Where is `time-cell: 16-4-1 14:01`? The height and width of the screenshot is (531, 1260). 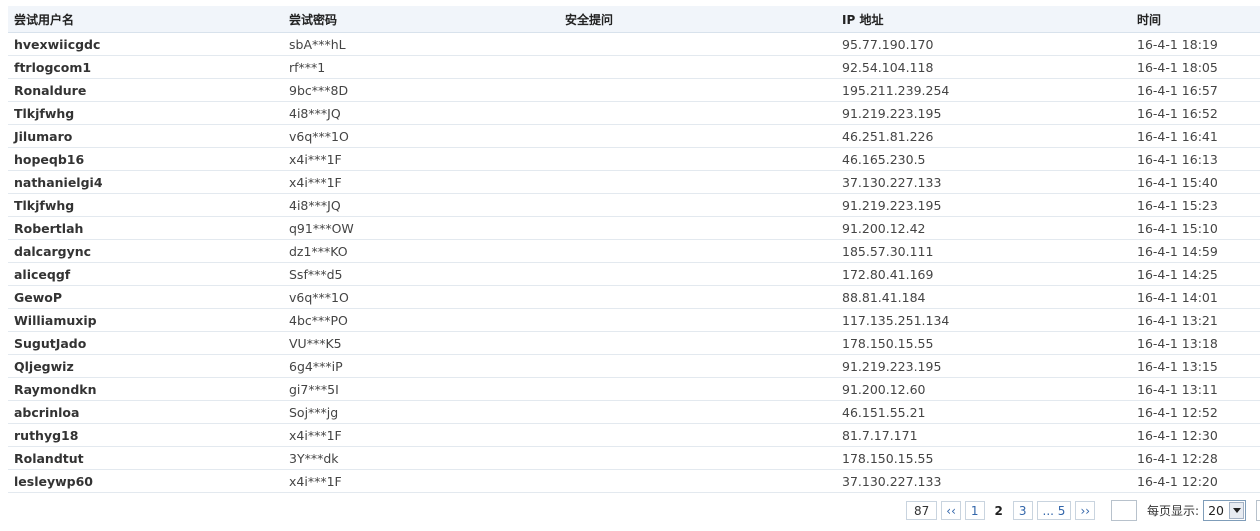
time-cell: 16-4-1 14:01 is located at coordinates (1195, 297).